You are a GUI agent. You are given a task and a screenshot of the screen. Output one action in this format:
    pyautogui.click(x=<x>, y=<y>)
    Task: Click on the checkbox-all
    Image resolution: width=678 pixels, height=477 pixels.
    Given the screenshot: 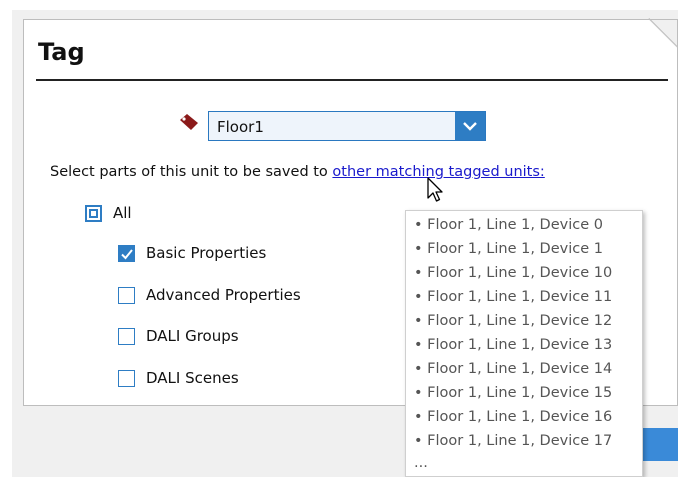 What is the action you would take?
    pyautogui.click(x=93, y=213)
    